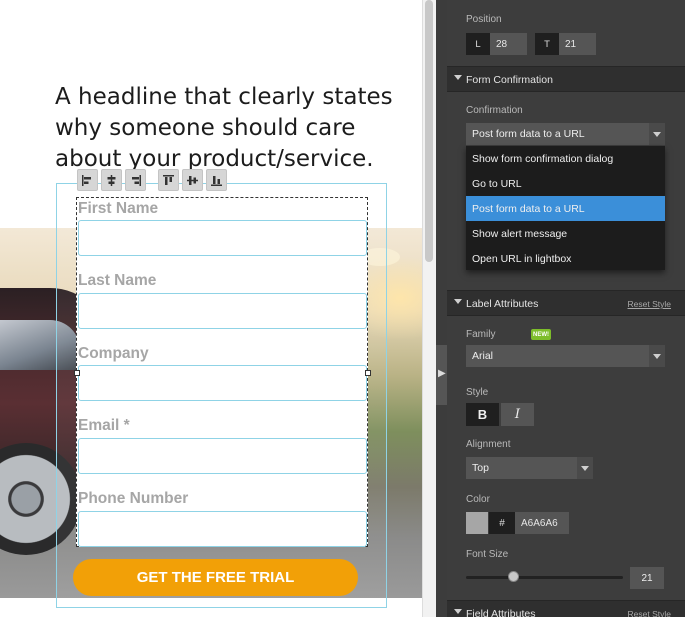 This screenshot has height=617, width=685. I want to click on form-confirmation-title: Form Confirmation, so click(509, 80).